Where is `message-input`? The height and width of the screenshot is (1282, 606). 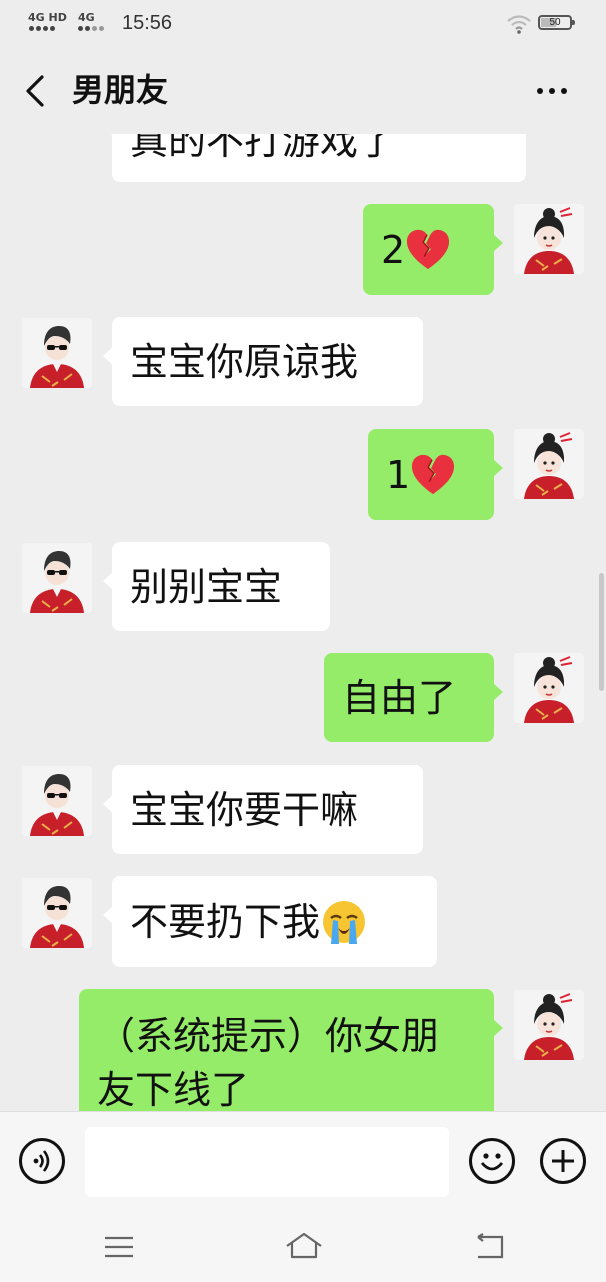
message-input is located at coordinates (267, 1162).